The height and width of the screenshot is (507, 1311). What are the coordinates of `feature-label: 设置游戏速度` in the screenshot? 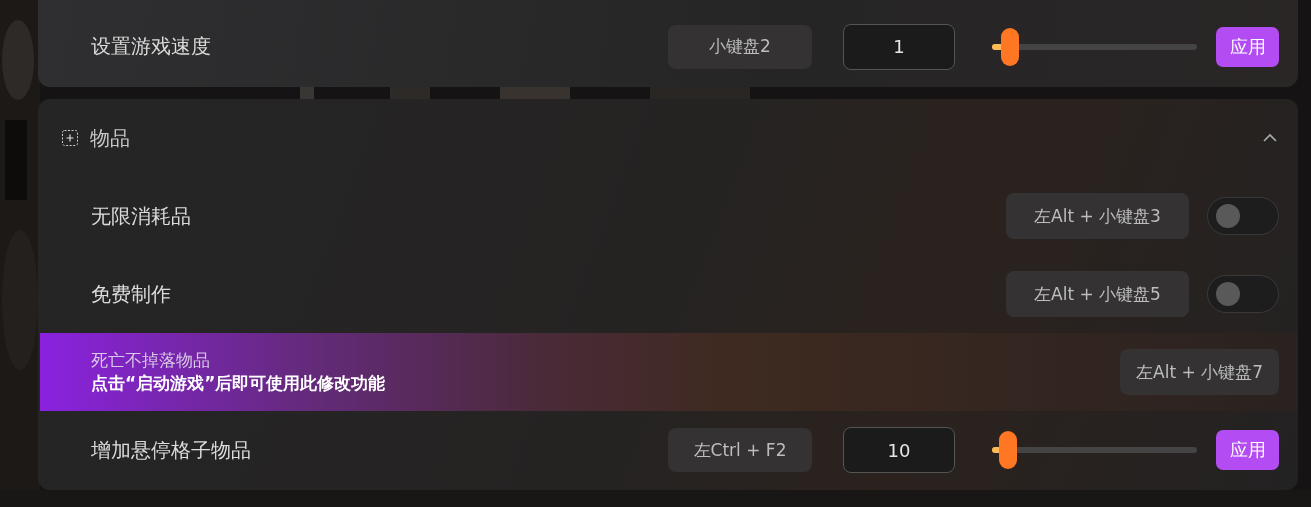 It's located at (151, 46).